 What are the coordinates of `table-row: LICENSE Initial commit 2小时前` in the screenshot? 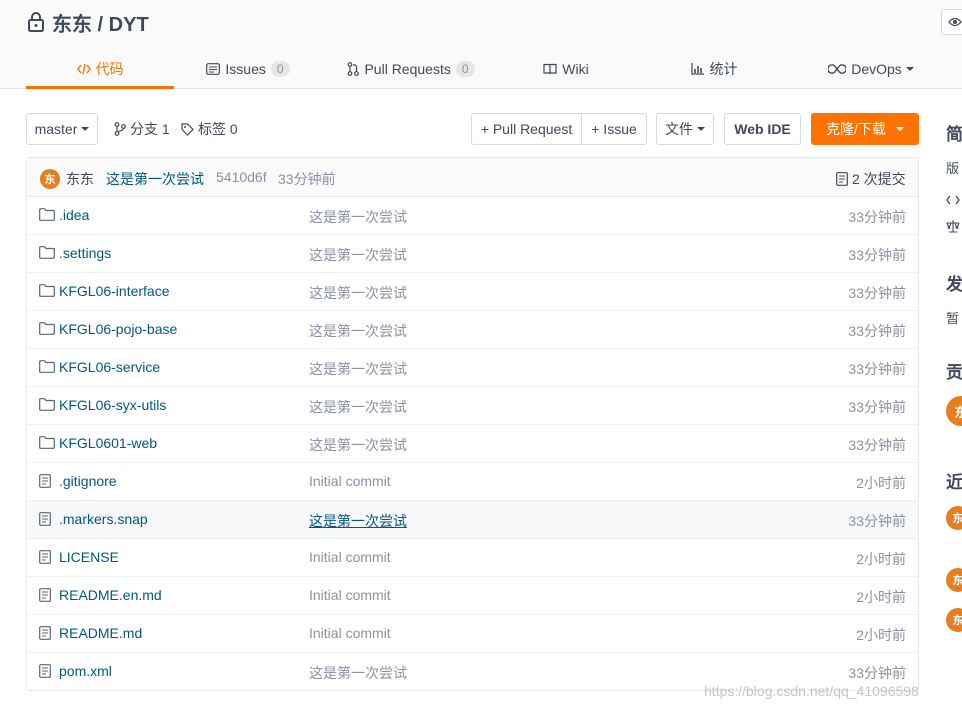 It's located at (472, 558).